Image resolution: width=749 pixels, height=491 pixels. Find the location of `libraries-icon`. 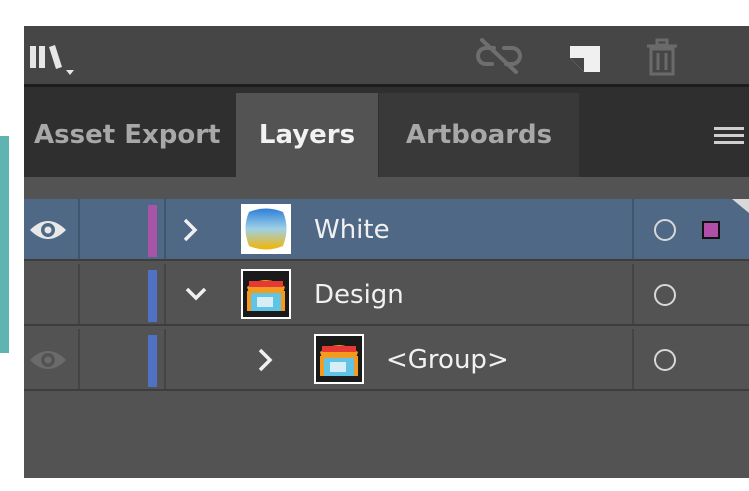

libraries-icon is located at coordinates (56, 60).